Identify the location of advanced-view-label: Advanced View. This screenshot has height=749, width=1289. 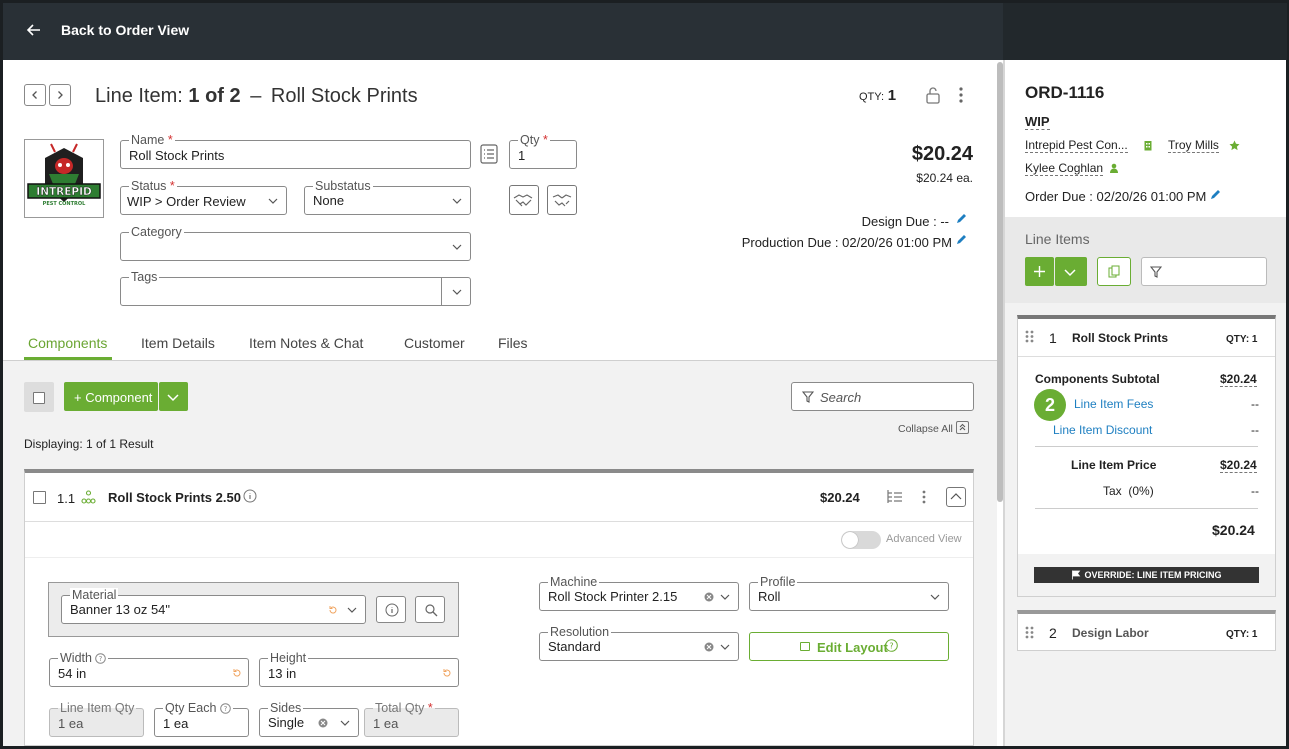
(924, 539).